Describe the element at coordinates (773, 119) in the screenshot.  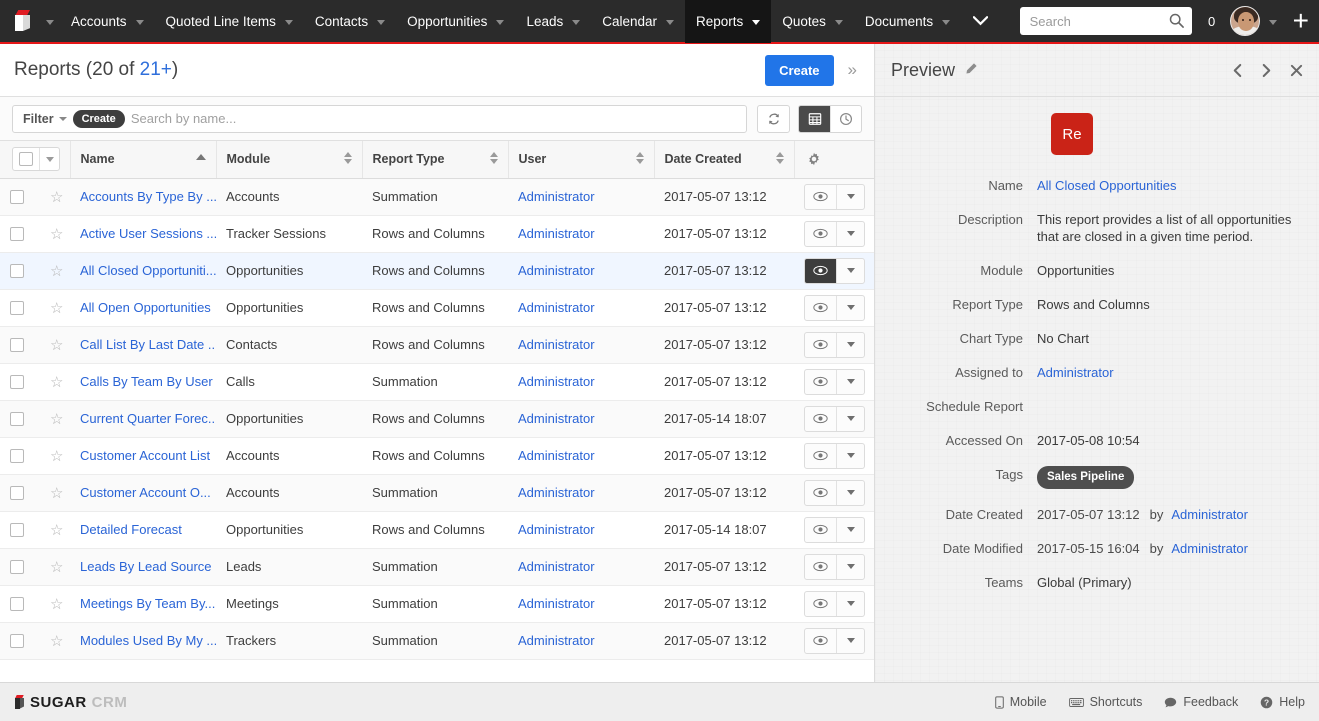
I see `refresh-icon` at that location.